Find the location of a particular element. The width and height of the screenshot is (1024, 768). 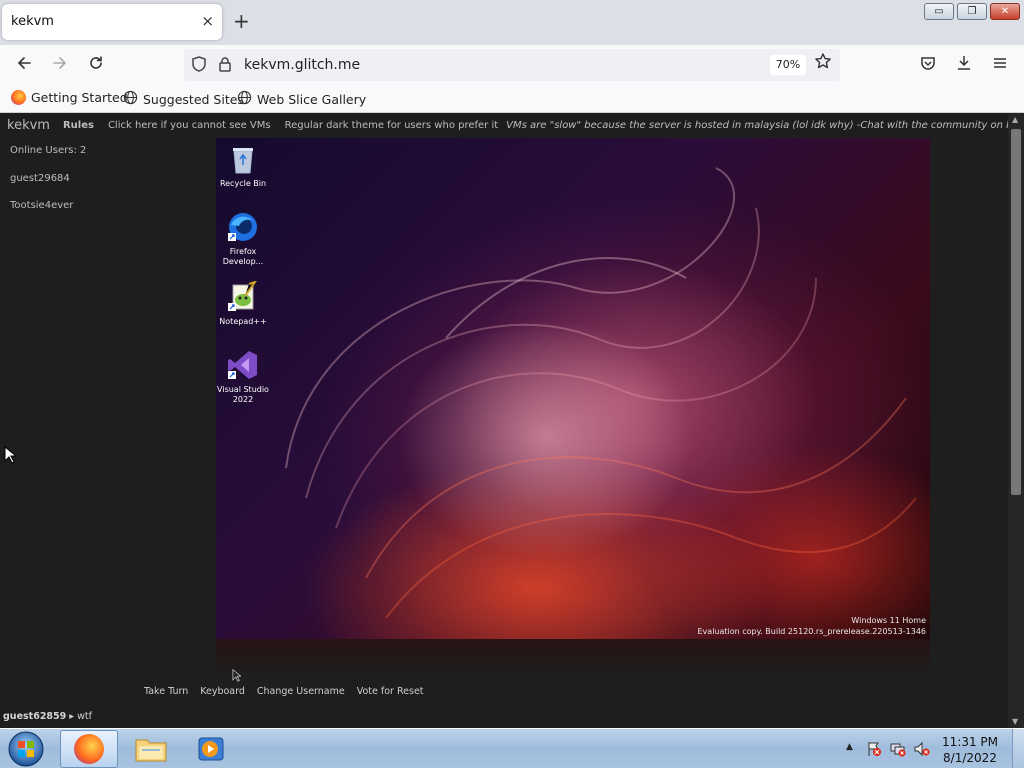

scrollbar-thumb is located at coordinates (1016, 312).